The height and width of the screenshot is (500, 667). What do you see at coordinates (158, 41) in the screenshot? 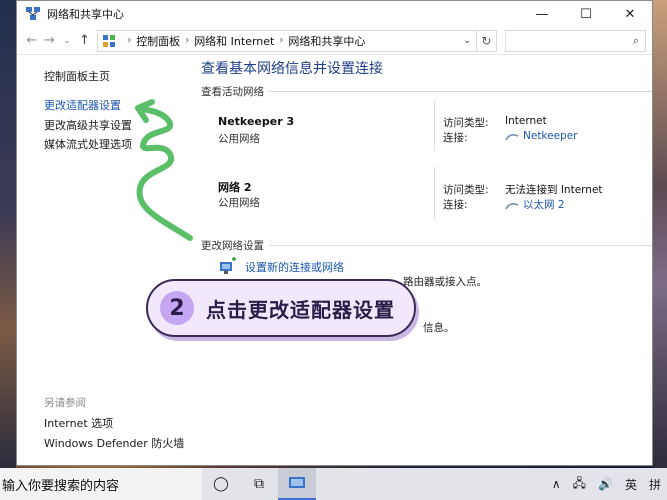
I see `breadcrumb-control-panel: 控制面板` at bounding box center [158, 41].